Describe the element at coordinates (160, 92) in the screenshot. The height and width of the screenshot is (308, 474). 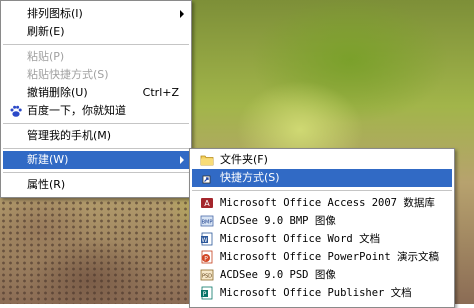
I see `menu-item-shortcut: Ctrl+Z` at that location.